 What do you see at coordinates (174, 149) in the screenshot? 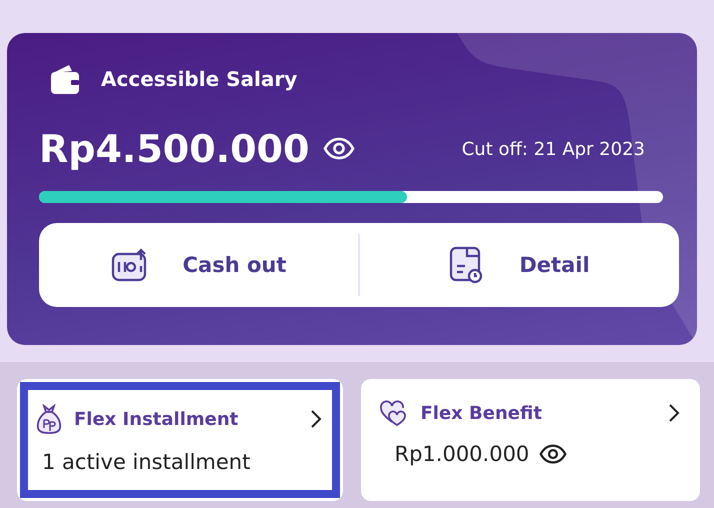
I see `salary-amount: Rp4.500.000` at bounding box center [174, 149].